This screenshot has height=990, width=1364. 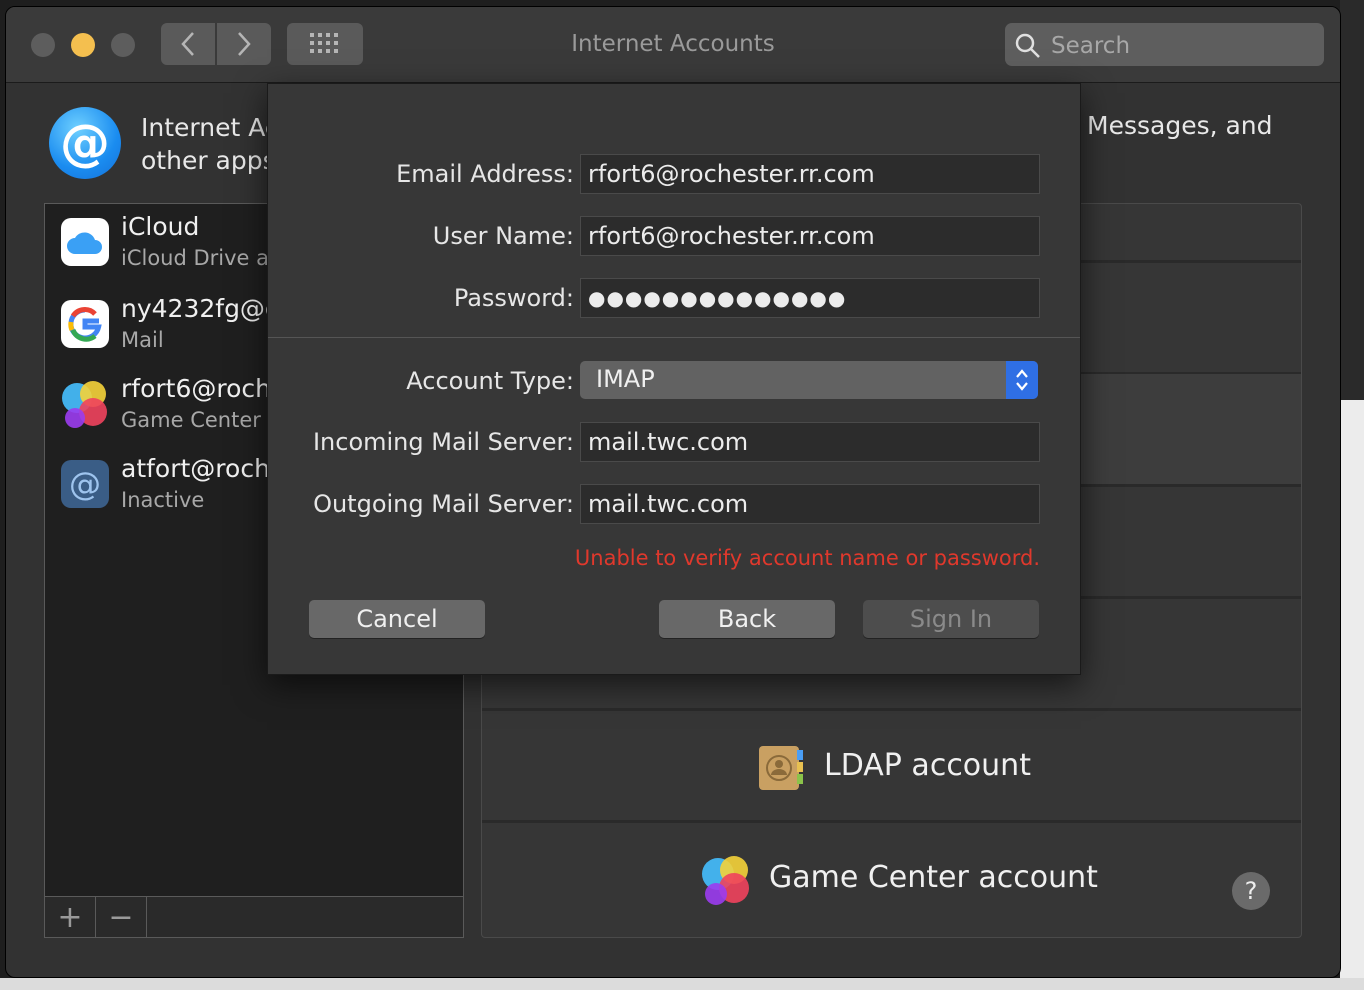 What do you see at coordinates (210, 144) in the screenshot?
I see `header-description: Internet Ac other apps` at bounding box center [210, 144].